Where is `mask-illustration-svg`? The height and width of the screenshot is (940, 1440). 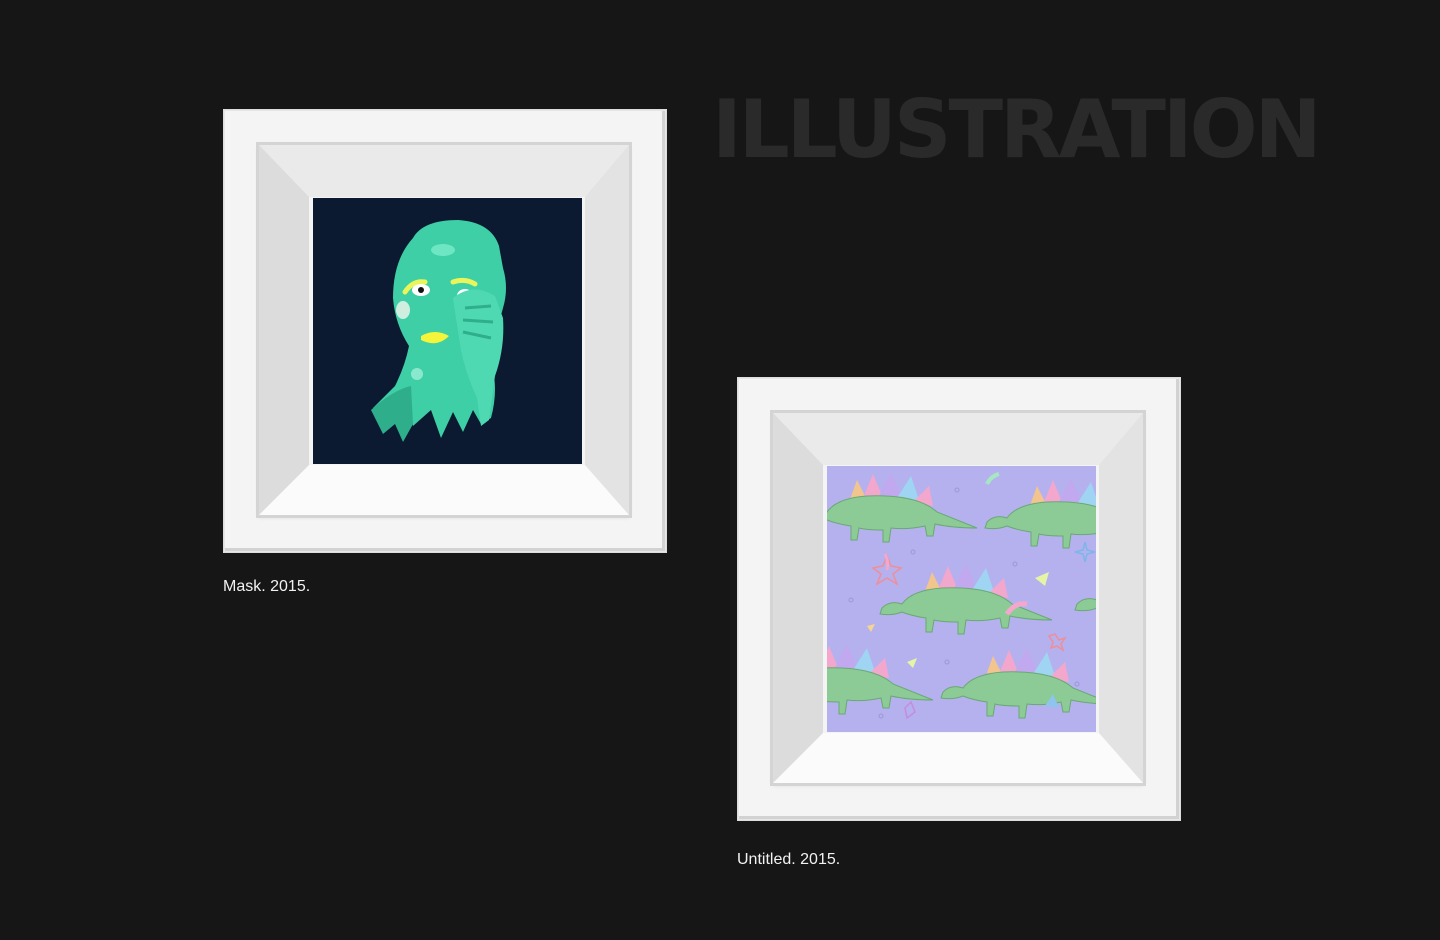 mask-illustration-svg is located at coordinates (447, 331).